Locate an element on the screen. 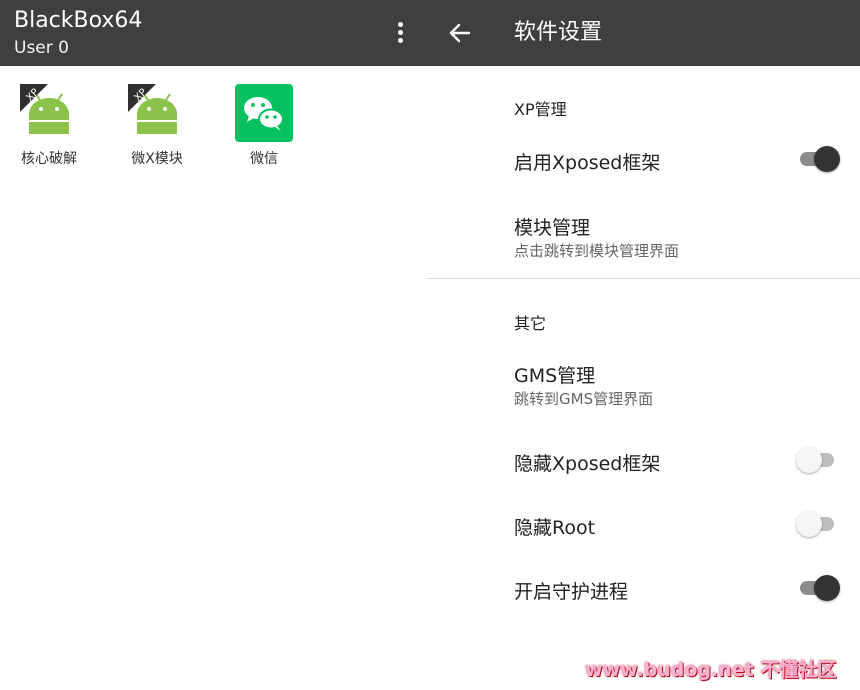  pref-enable-xposed: 启用Xposed框架 is located at coordinates (643, 160).